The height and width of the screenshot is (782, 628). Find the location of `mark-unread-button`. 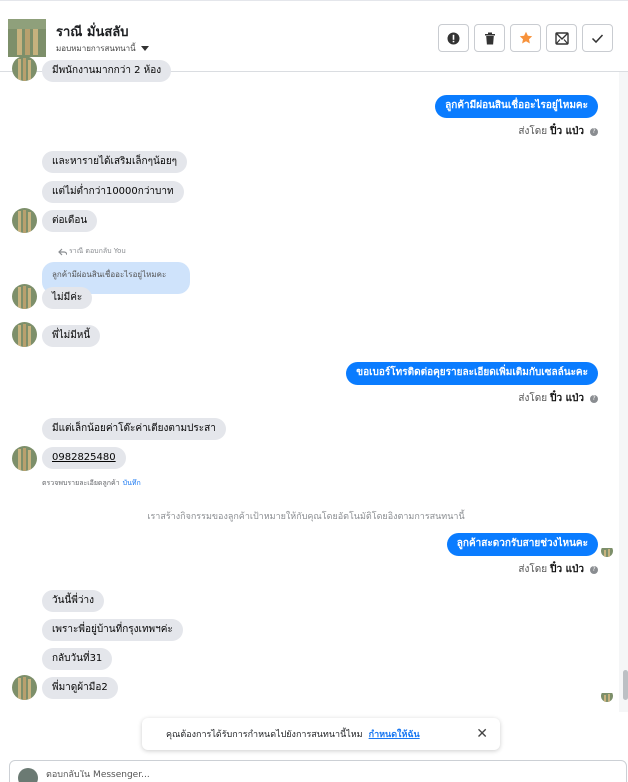

mark-unread-button is located at coordinates (561, 38).